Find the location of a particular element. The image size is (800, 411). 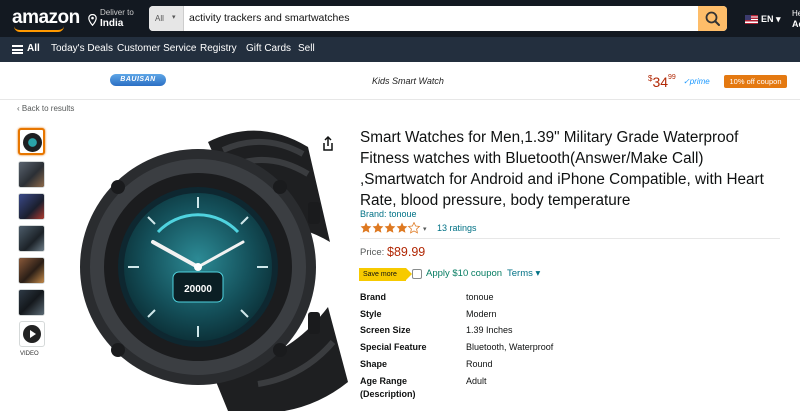

spec-value: 1.39 Inches is located at coordinates (489, 330).